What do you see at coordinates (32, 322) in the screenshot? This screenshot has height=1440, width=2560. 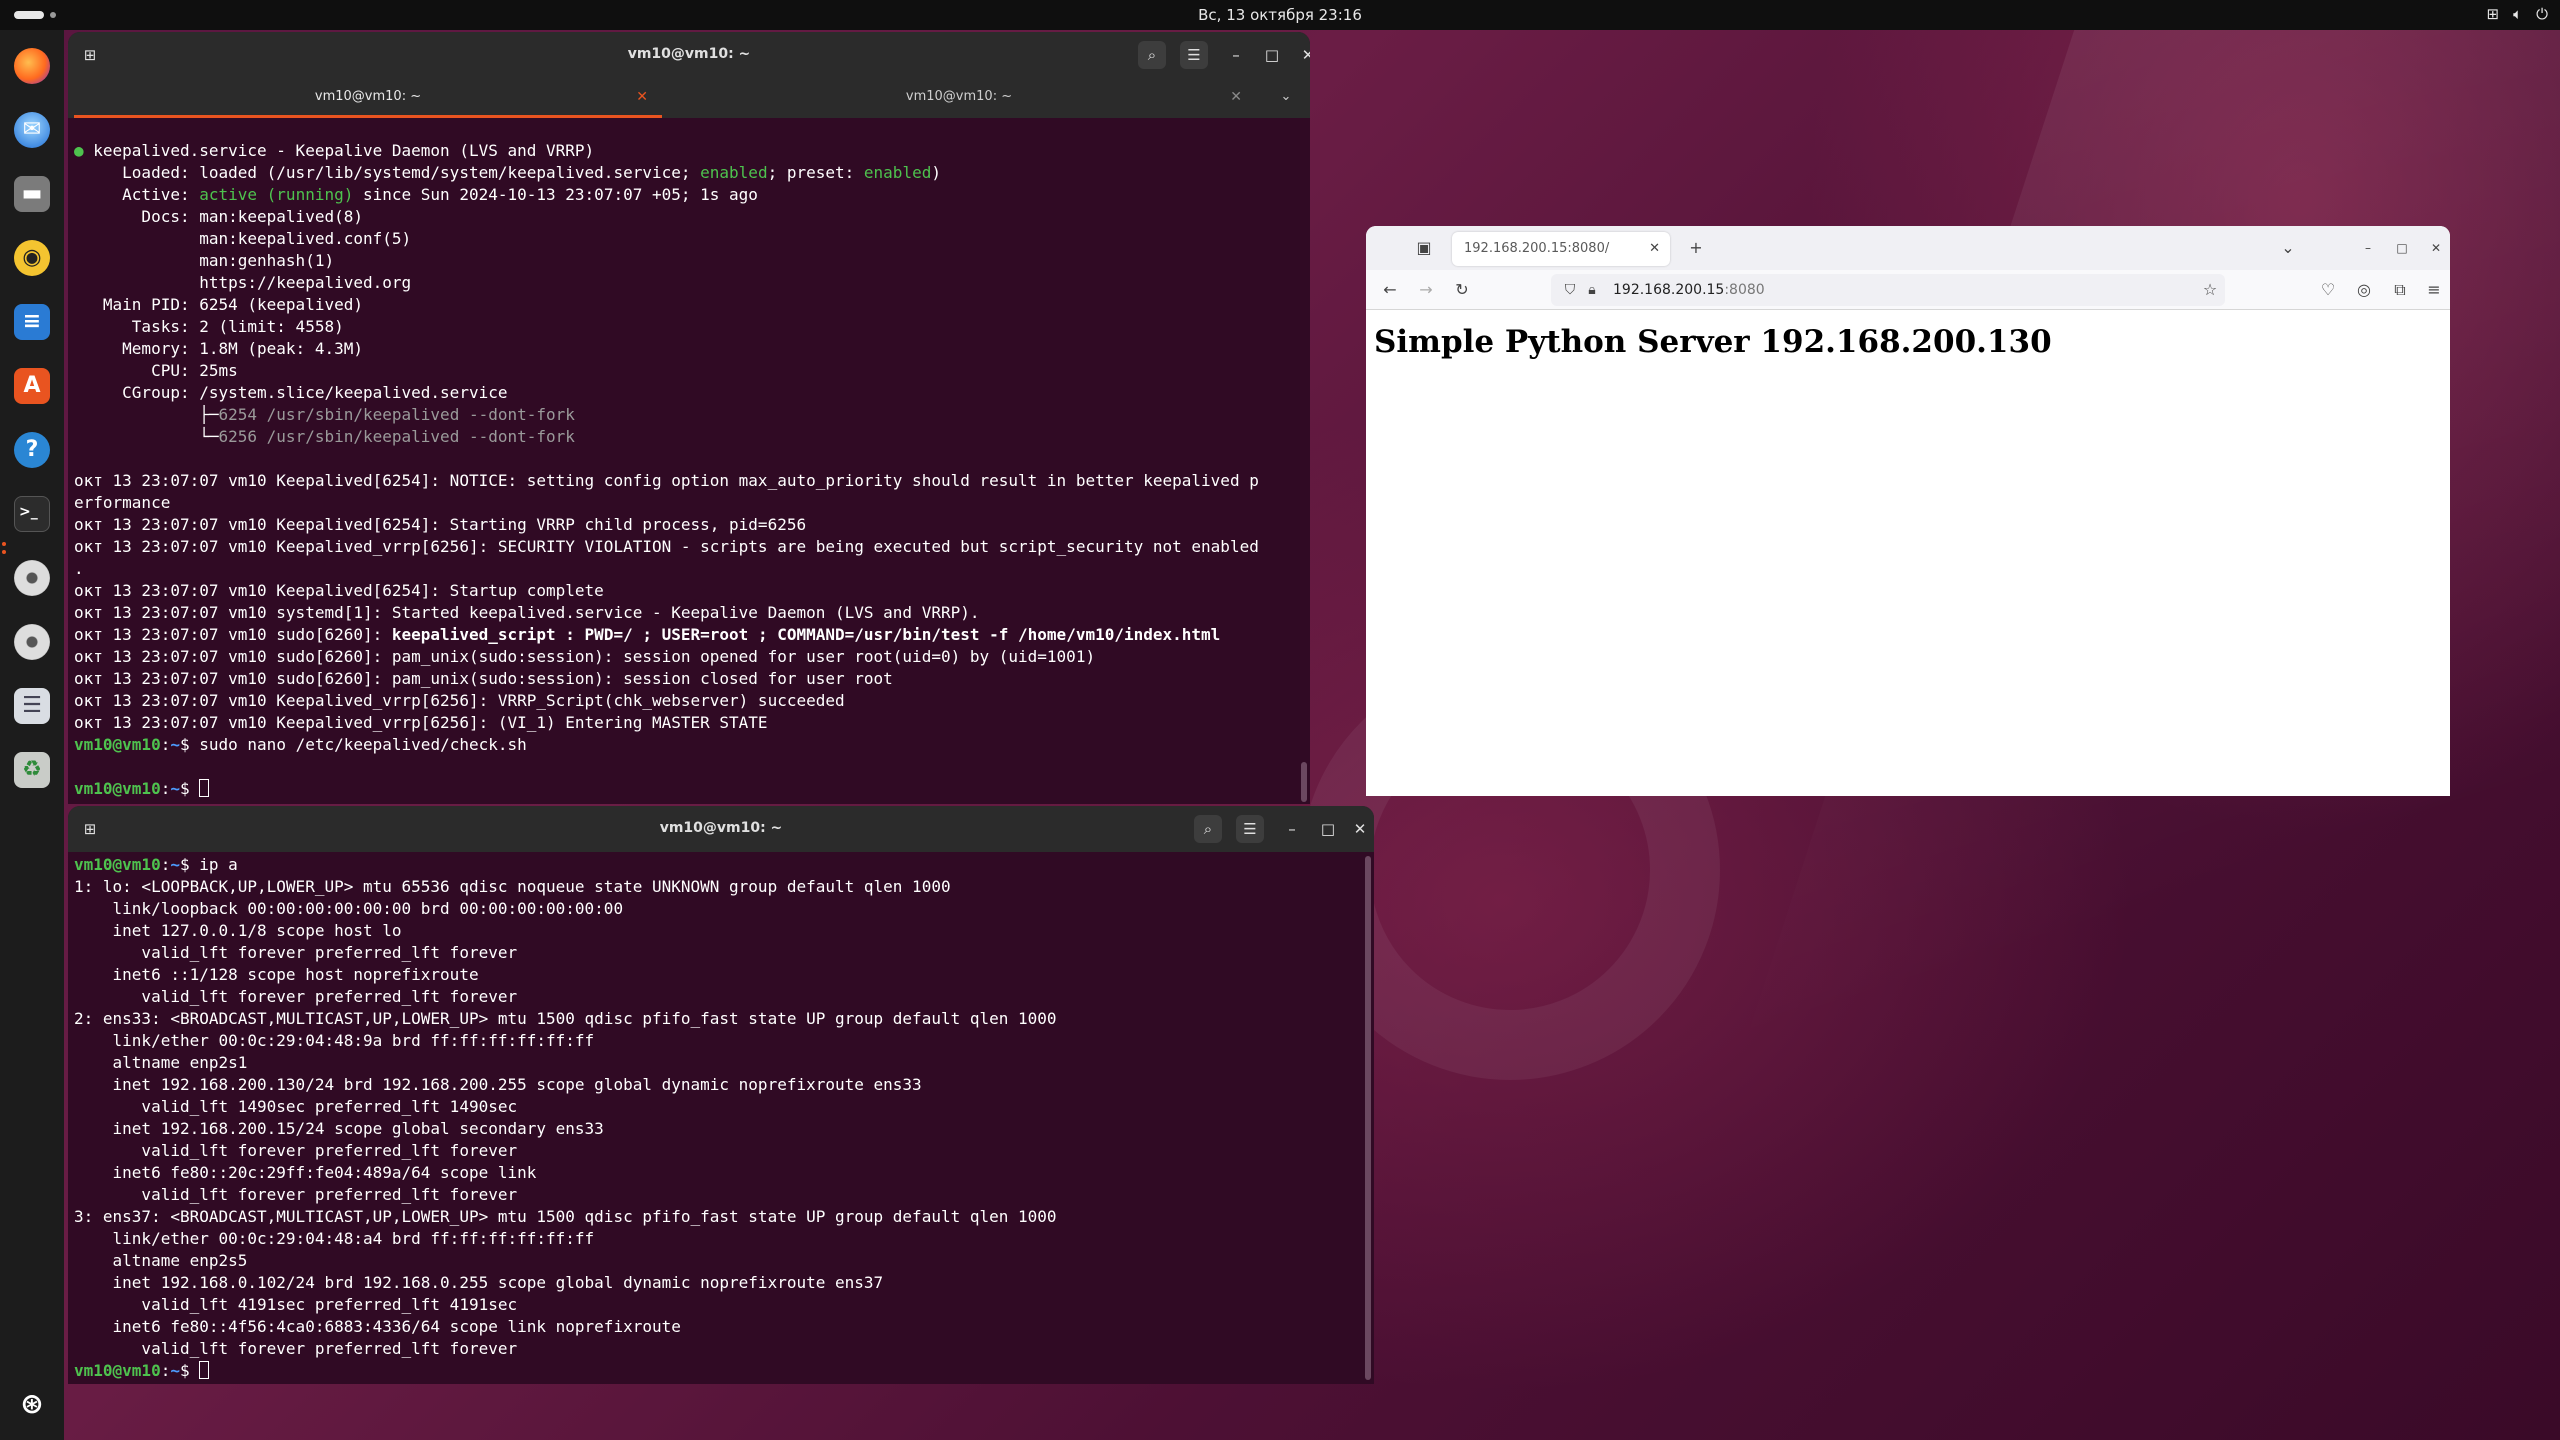 I see `dock-writer: ≡` at bounding box center [32, 322].